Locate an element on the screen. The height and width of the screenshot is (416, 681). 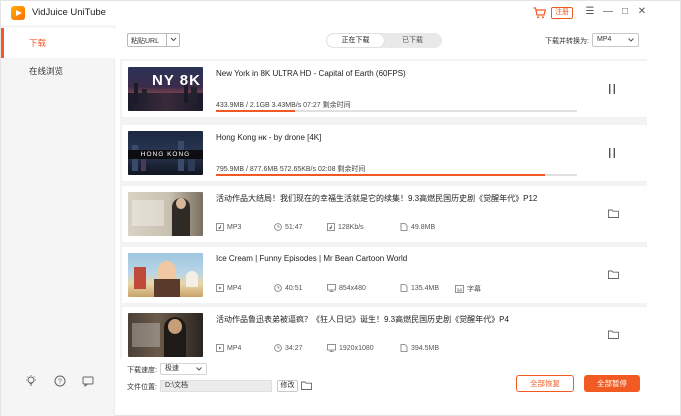
size-value: 49.8MB is located at coordinates (423, 227).